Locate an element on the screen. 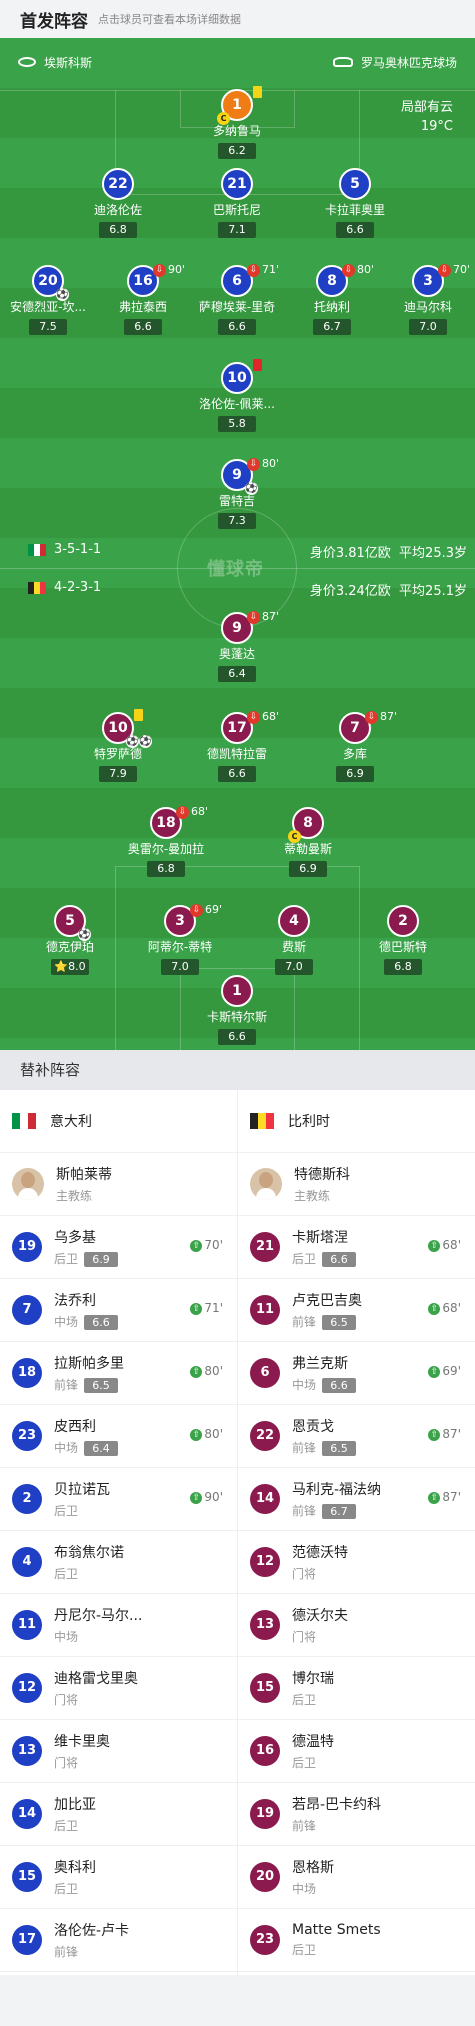  player-away-7: 7 ⇩ 87' 多库 6.9 is located at coordinates (355, 746).